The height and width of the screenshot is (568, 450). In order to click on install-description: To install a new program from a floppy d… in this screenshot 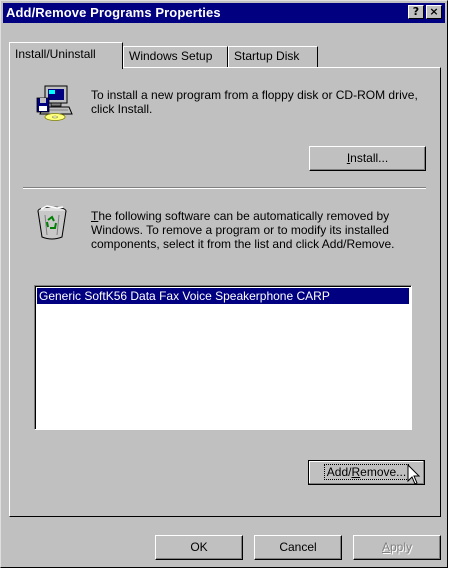, I will do `click(254, 102)`.